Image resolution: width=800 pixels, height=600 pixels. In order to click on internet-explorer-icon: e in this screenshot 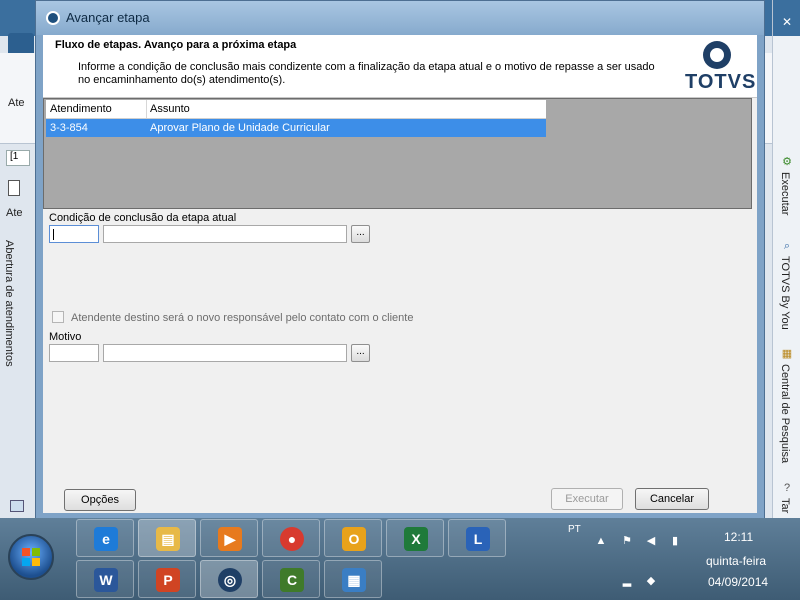, I will do `click(106, 539)`.